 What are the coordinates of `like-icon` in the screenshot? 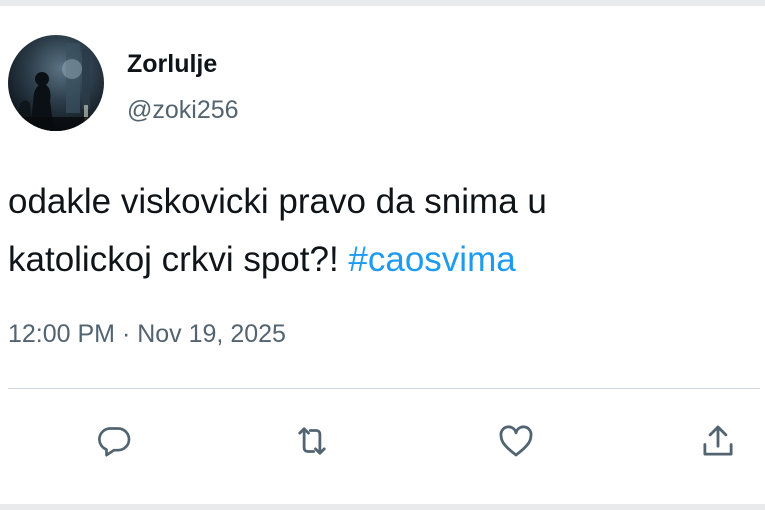 It's located at (516, 441).